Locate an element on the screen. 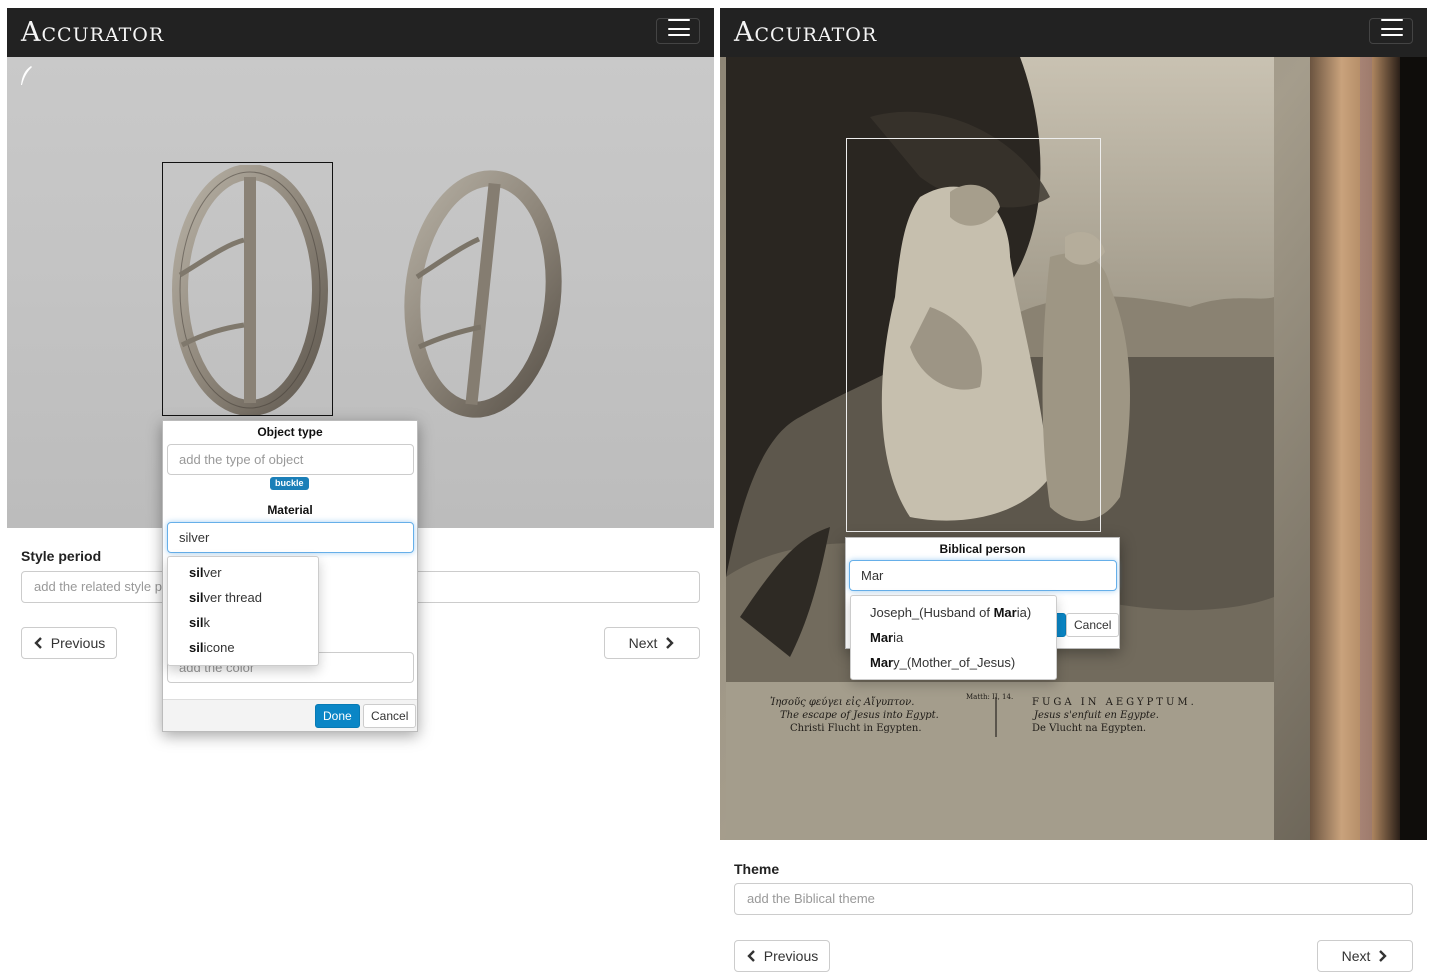 This screenshot has width=1433, height=972. suggestion-item: silver is located at coordinates (243, 573).